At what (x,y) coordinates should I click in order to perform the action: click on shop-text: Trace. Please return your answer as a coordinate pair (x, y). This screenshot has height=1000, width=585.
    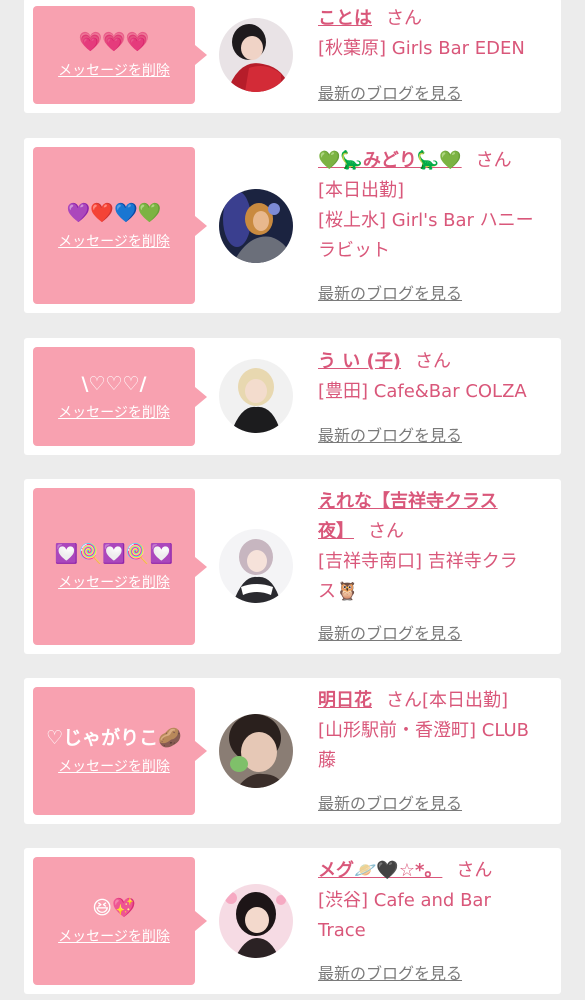
    Looking at the image, I should click on (342, 930).